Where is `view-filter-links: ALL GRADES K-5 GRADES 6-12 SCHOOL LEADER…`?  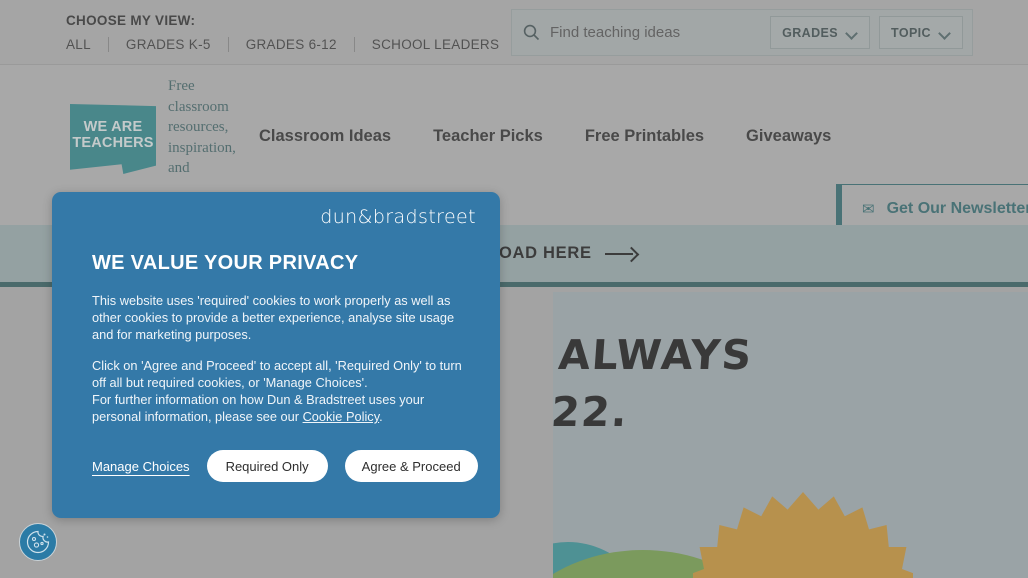
view-filter-links: ALL GRADES K-5 GRADES 6-12 SCHOOL LEADER… is located at coordinates (291, 44).